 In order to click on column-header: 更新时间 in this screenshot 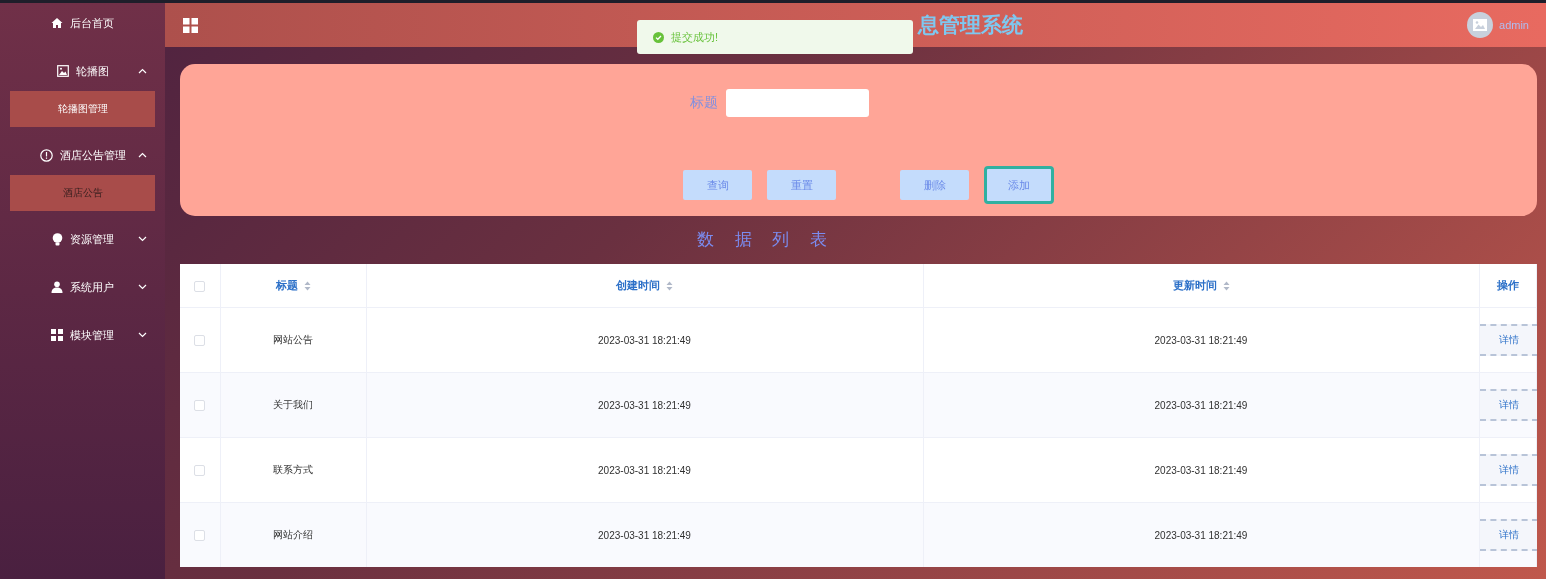, I will do `click(1194, 285)`.